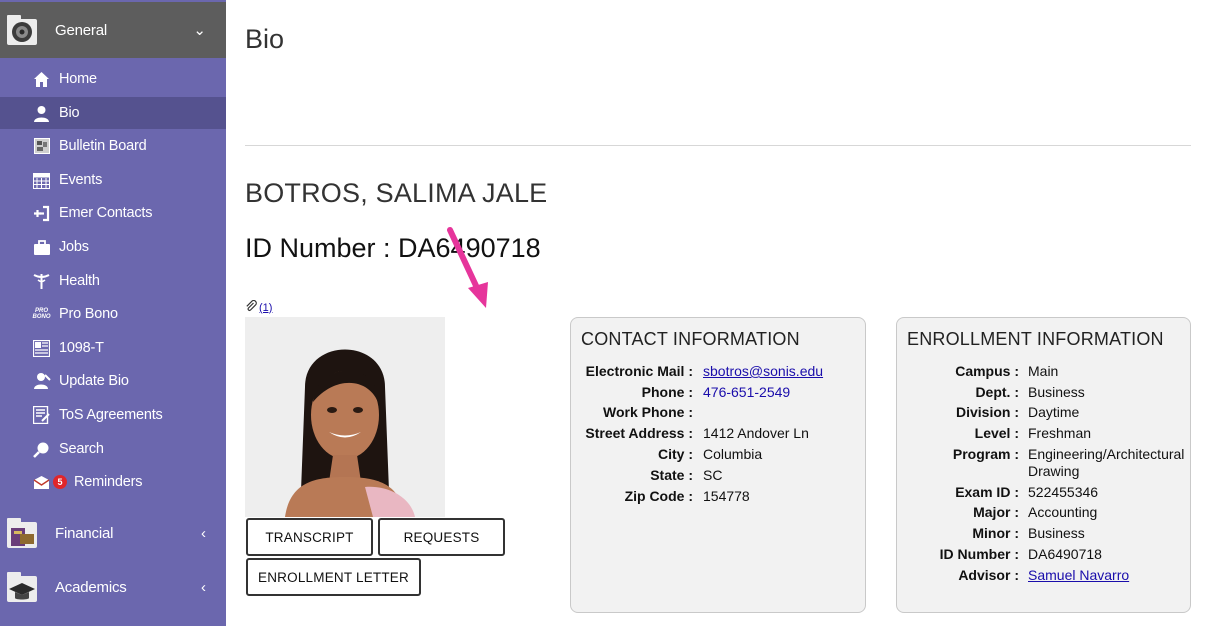 The image size is (1207, 626). What do you see at coordinates (996, 512) in the screenshot?
I see `field-label: Major :` at bounding box center [996, 512].